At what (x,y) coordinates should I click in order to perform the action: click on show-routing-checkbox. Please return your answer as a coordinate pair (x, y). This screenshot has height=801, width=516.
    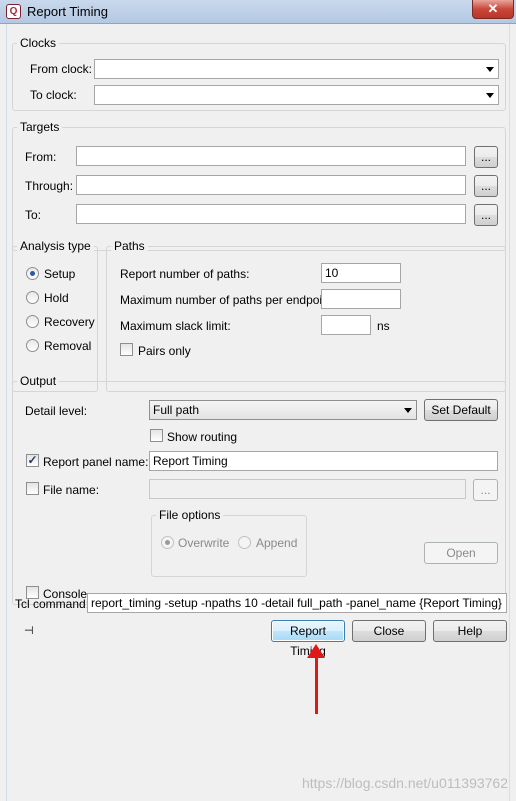
    Looking at the image, I should click on (156, 435).